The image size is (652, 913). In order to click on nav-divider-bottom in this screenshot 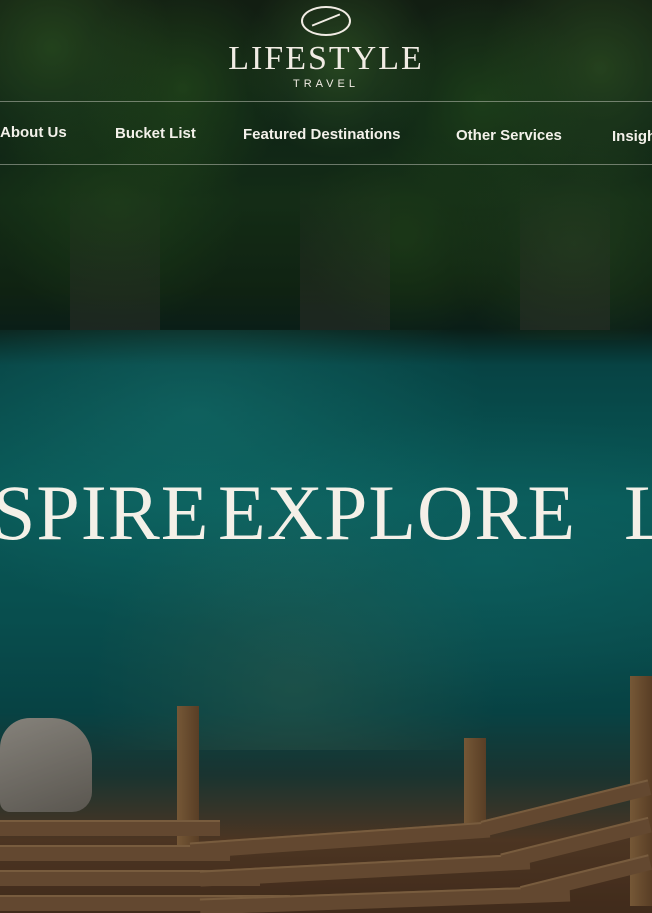, I will do `click(326, 164)`.